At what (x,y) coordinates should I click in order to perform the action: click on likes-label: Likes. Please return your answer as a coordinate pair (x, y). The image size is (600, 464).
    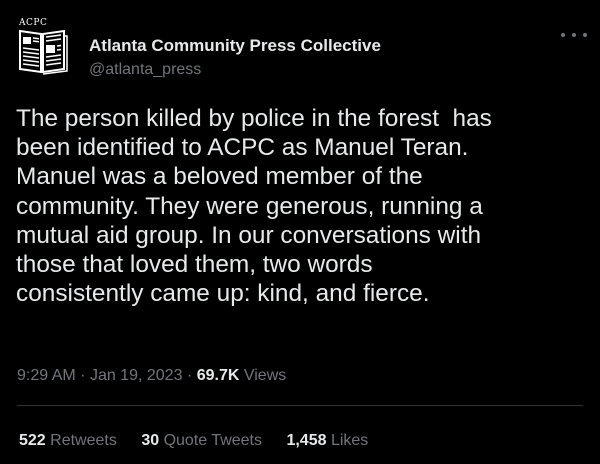
    Looking at the image, I should click on (349, 440).